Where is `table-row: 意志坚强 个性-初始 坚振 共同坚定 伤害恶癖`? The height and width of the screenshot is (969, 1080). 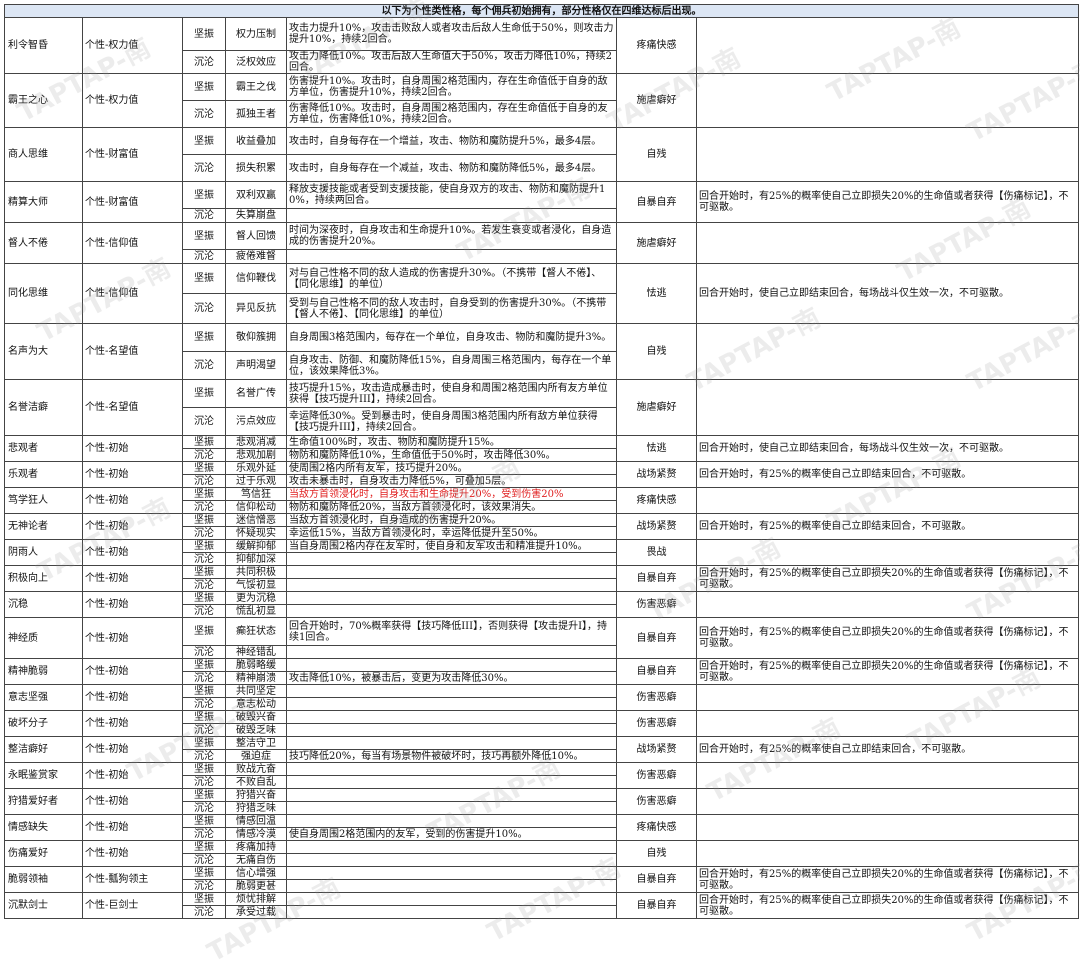
table-row: 意志坚强 个性-初始 坚振 共同坚定 伤害恶癖 is located at coordinates (542, 697).